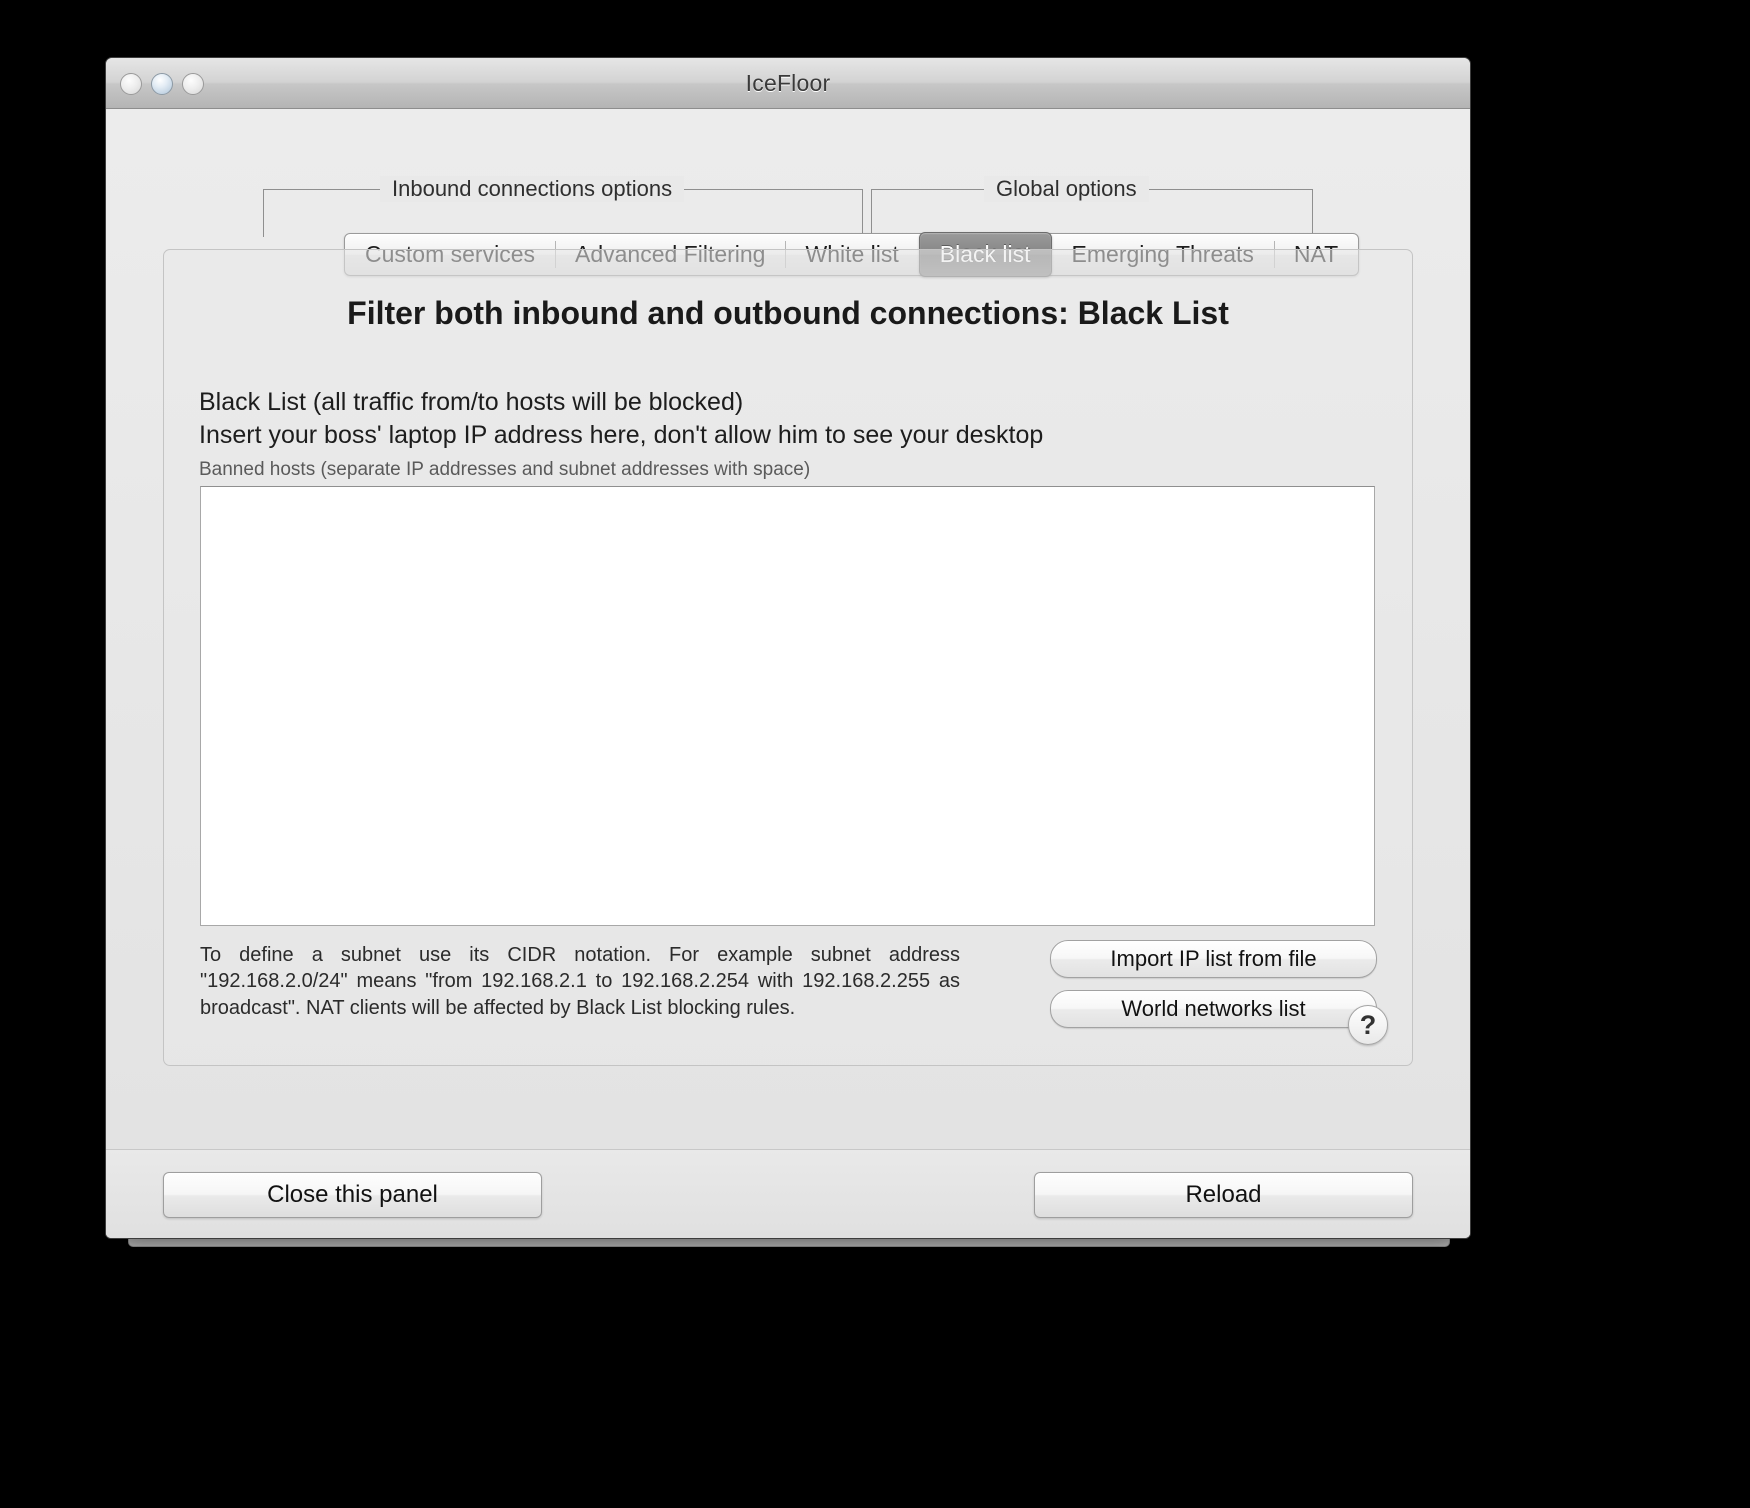  What do you see at coordinates (1213, 959) in the screenshot?
I see `import-ip-list-button: Import IP list from file` at bounding box center [1213, 959].